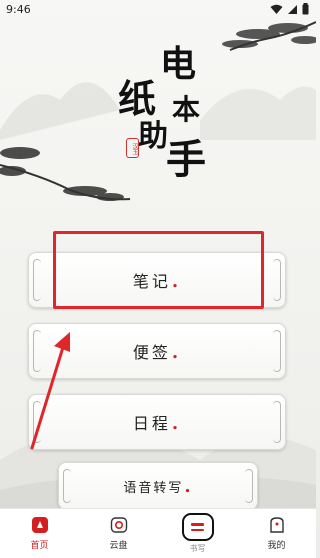  Describe the element at coordinates (157, 352) in the screenshot. I see `memo-label: 便签.` at that location.